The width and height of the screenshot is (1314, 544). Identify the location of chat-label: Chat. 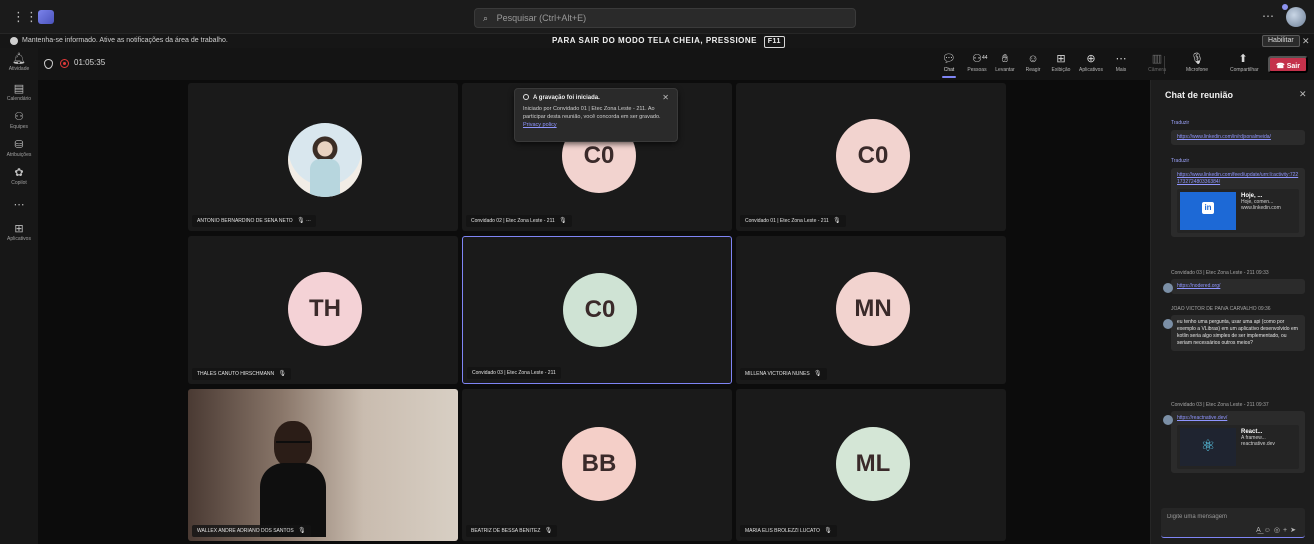
(949, 70).